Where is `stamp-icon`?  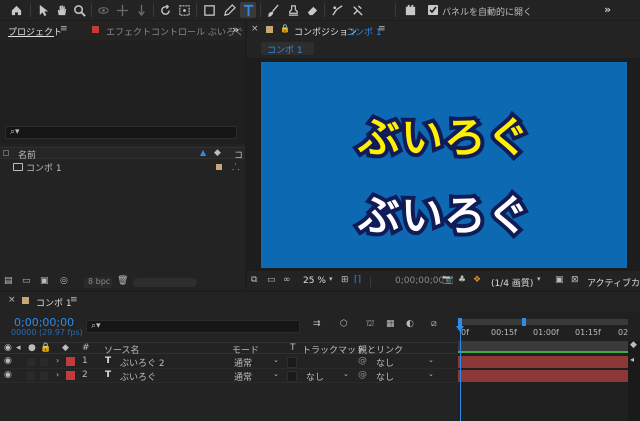 stamp-icon is located at coordinates (293, 10).